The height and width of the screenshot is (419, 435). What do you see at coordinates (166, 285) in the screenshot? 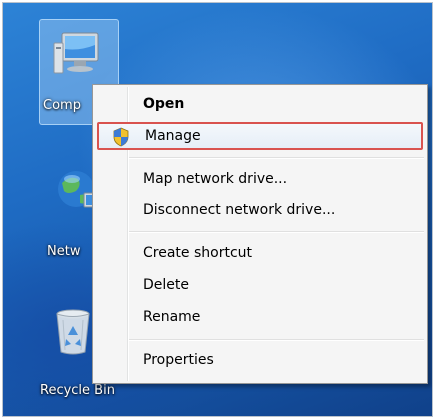
I see `menu-item-label: Delete` at bounding box center [166, 285].